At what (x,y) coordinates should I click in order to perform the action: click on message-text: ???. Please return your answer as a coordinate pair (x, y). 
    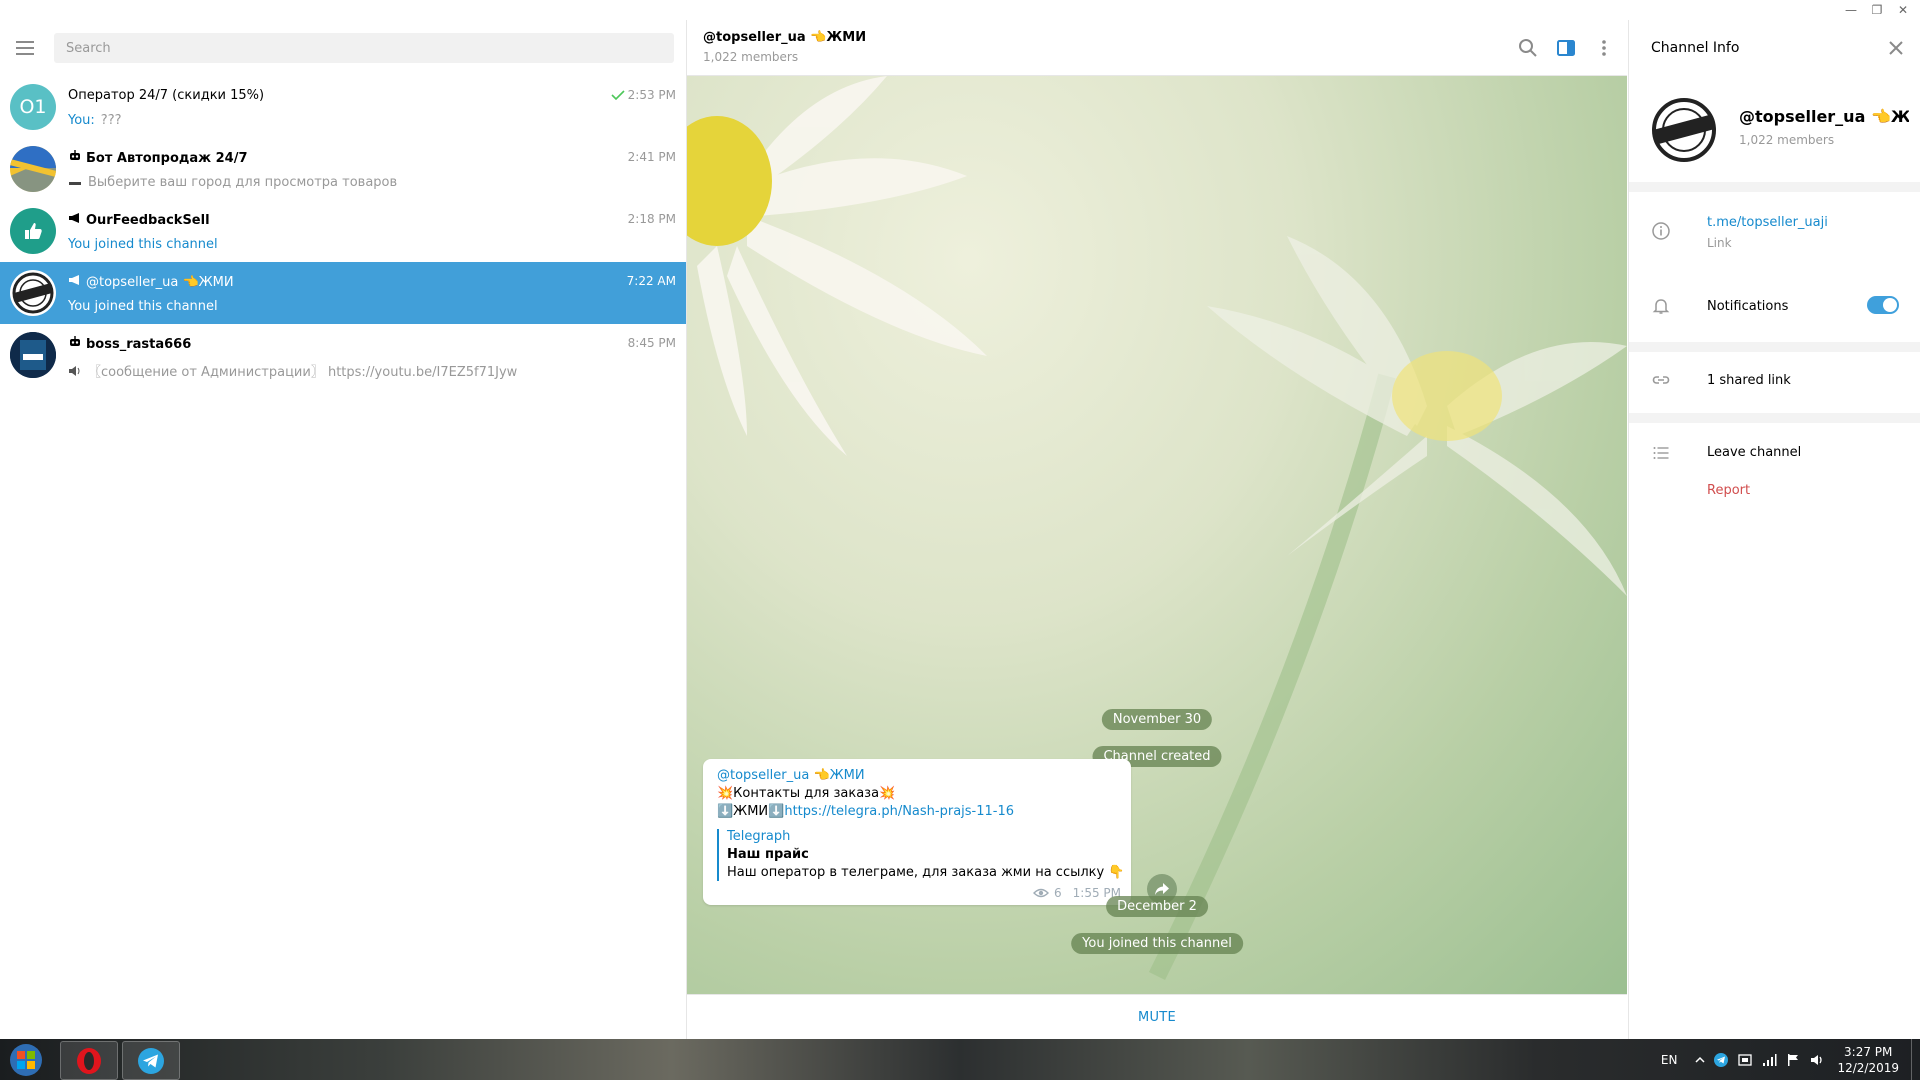
    Looking at the image, I should click on (111, 120).